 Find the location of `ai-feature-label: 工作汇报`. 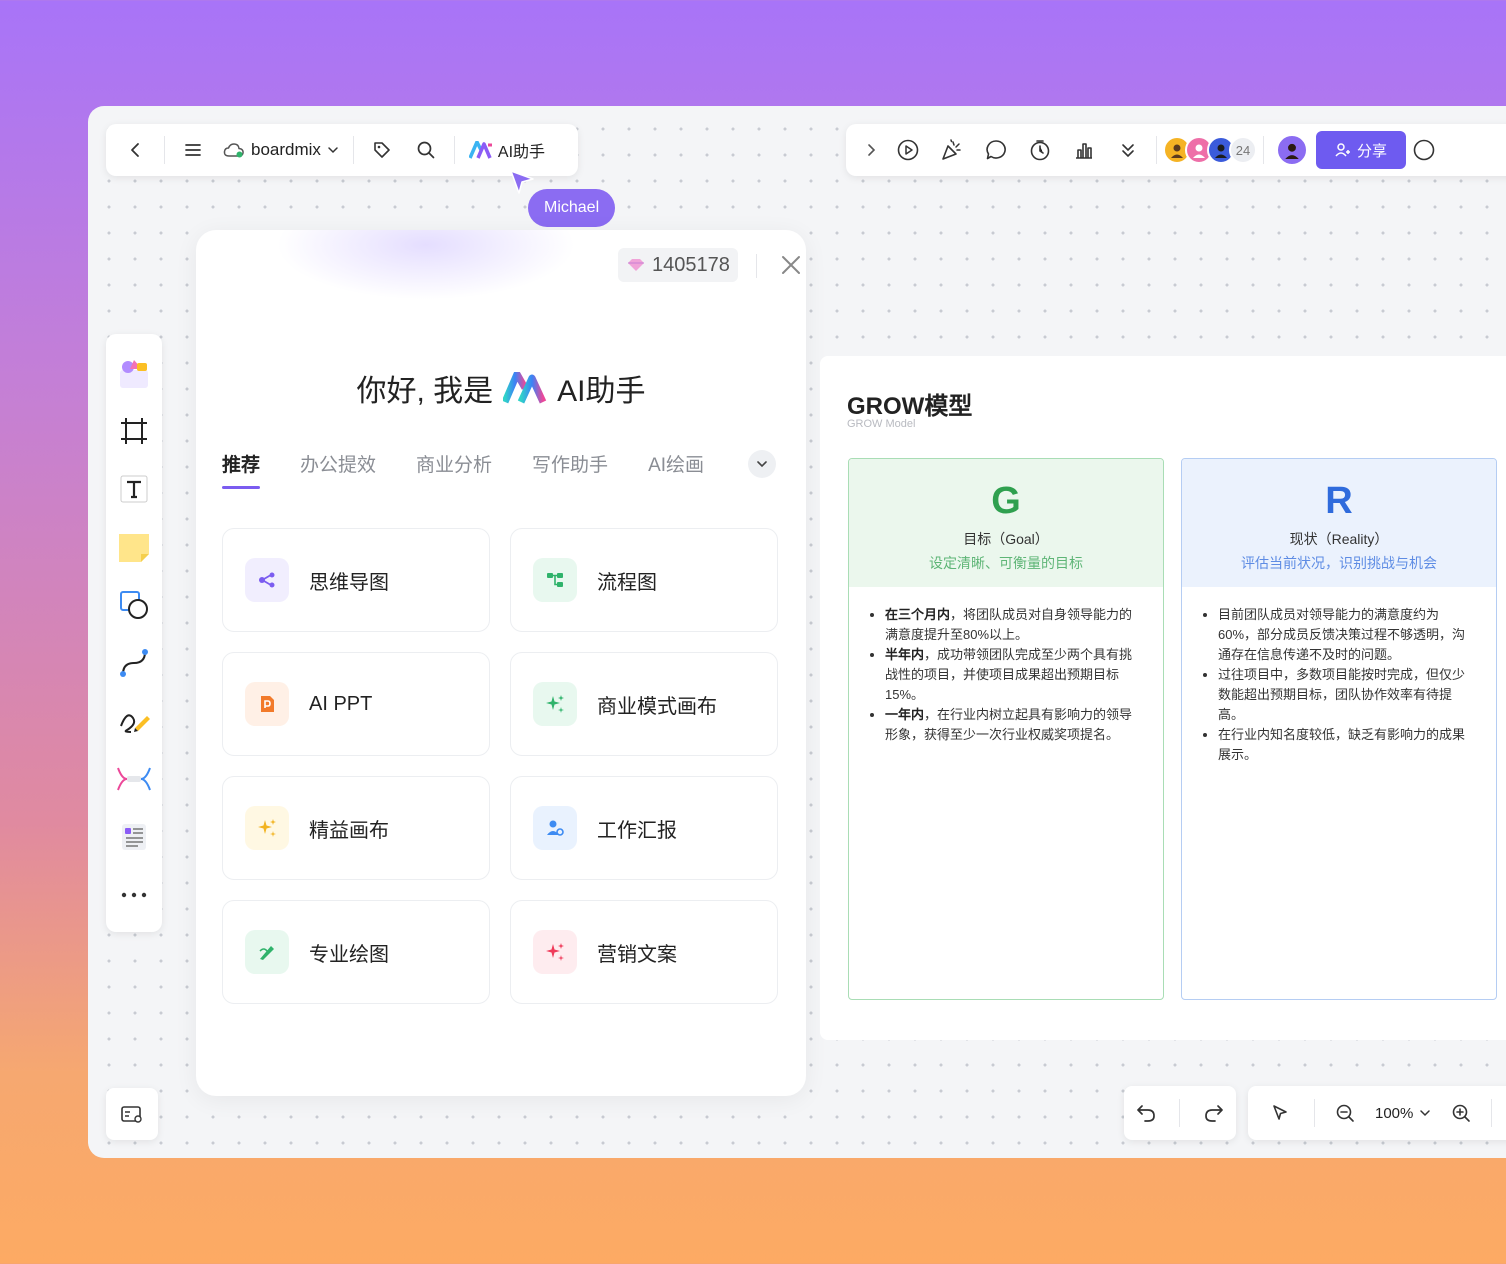

ai-feature-label: 工作汇报 is located at coordinates (637, 830).